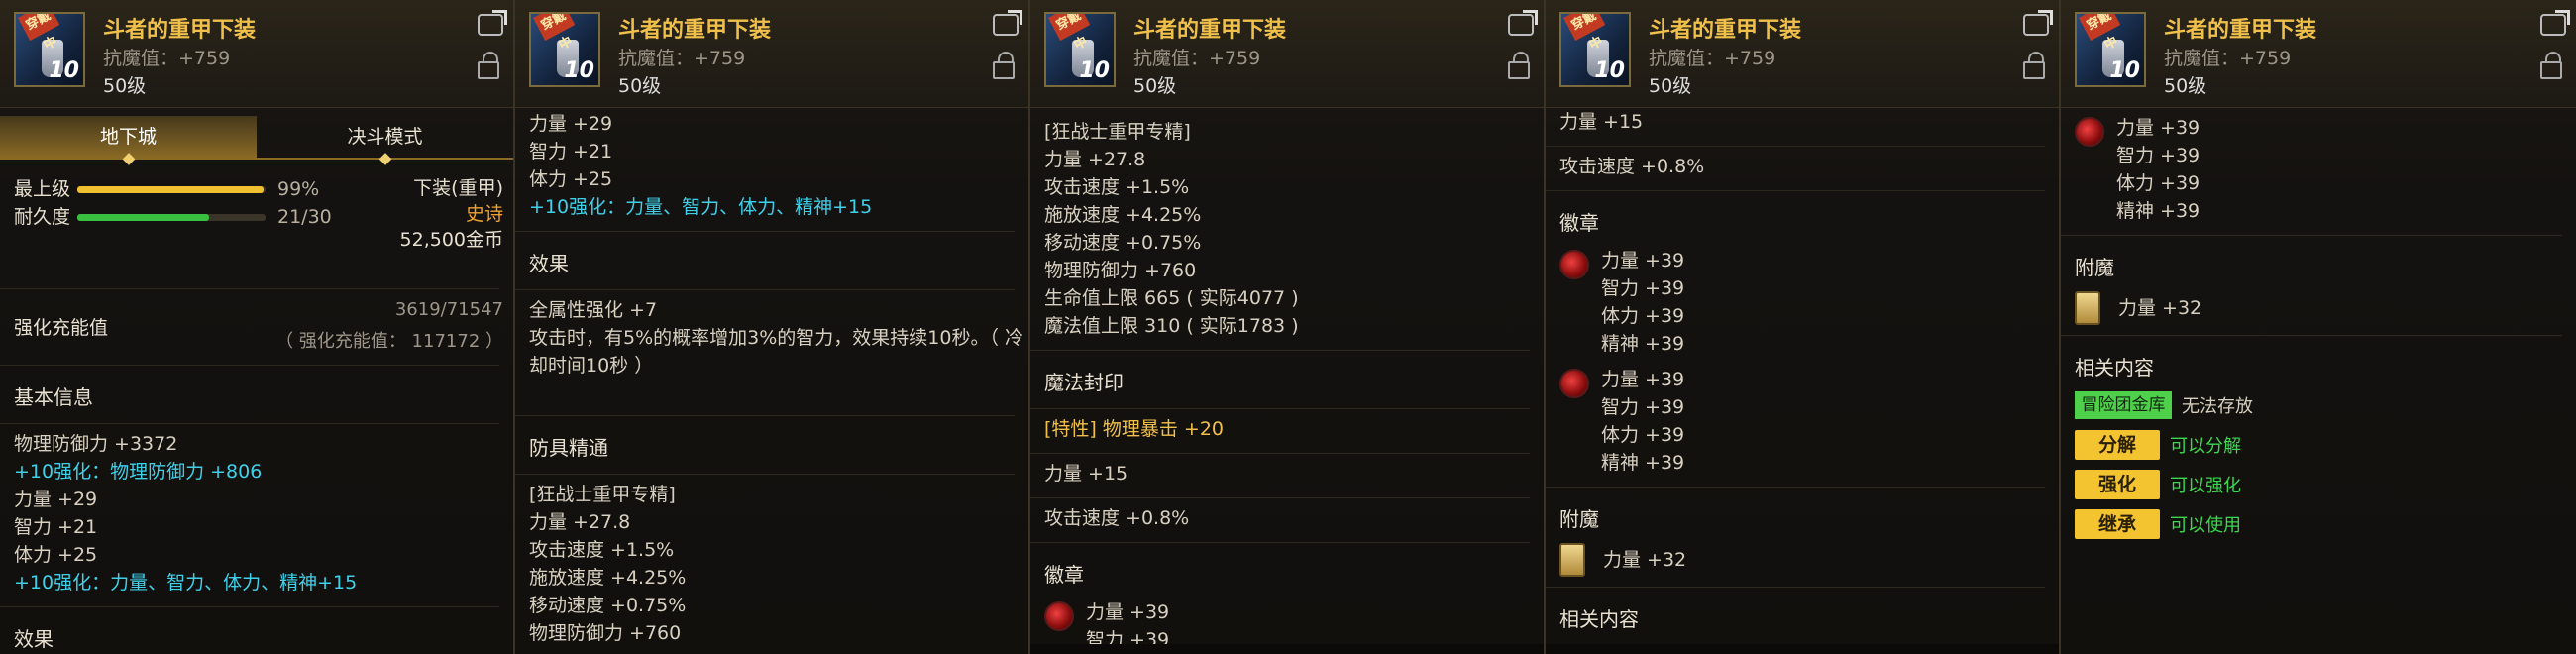  I want to click on basic-info-line: 体力 +25, so click(56, 555).